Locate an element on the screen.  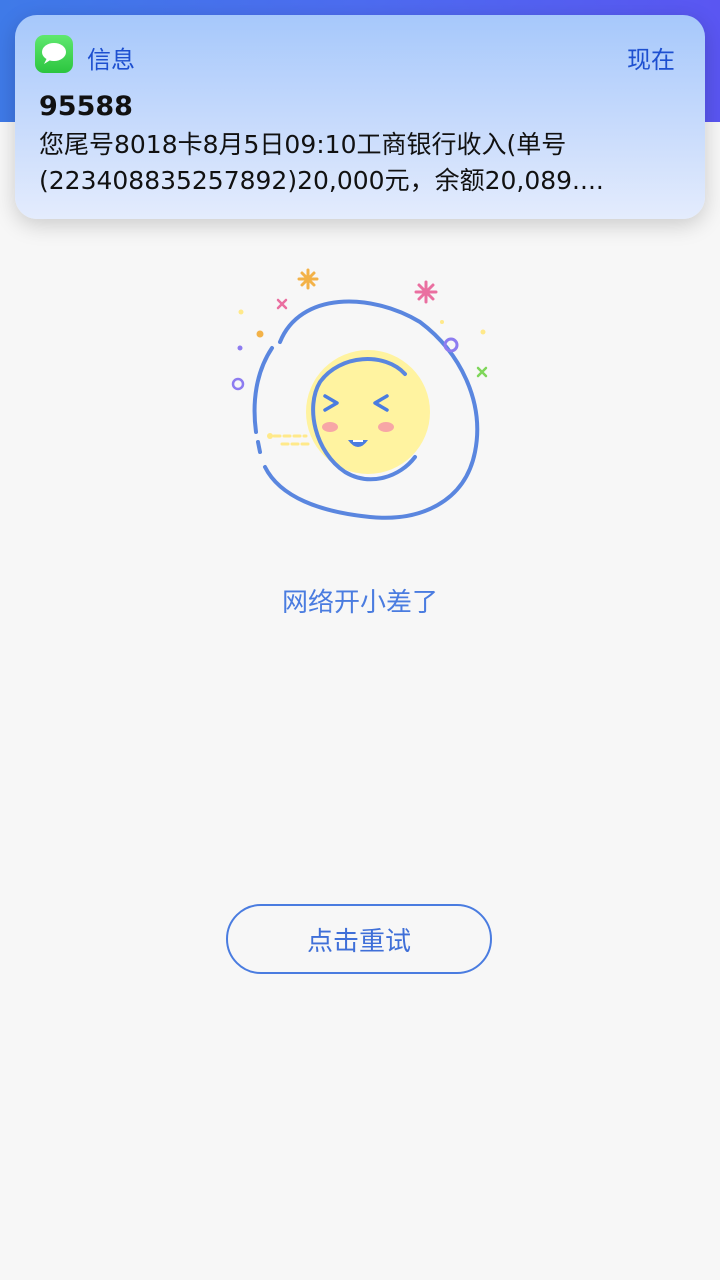
notification-time: 现在 is located at coordinates (651, 60).